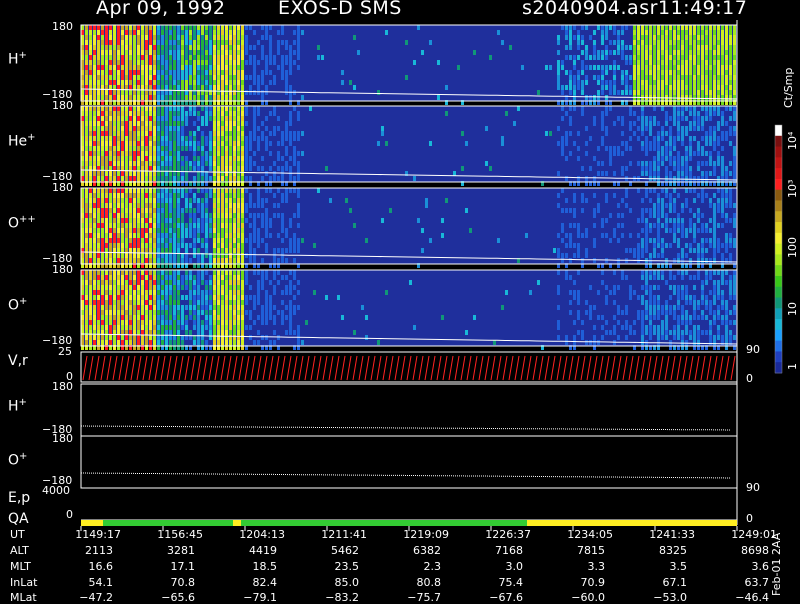 The width and height of the screenshot is (800, 604). What do you see at coordinates (493, 550) in the screenshot?
I see `footer-cell: 7168` at bounding box center [493, 550].